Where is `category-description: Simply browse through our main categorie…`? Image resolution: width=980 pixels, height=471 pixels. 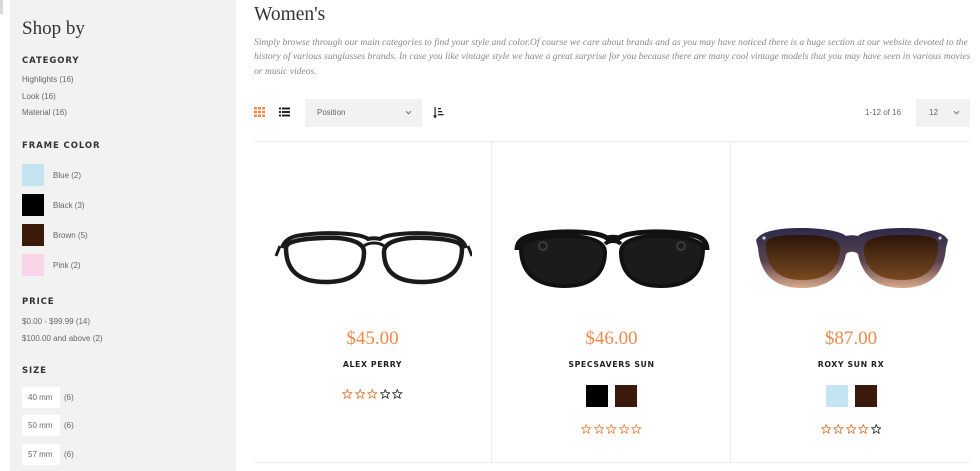 category-description: Simply browse through our main categorie… is located at coordinates (612, 57).